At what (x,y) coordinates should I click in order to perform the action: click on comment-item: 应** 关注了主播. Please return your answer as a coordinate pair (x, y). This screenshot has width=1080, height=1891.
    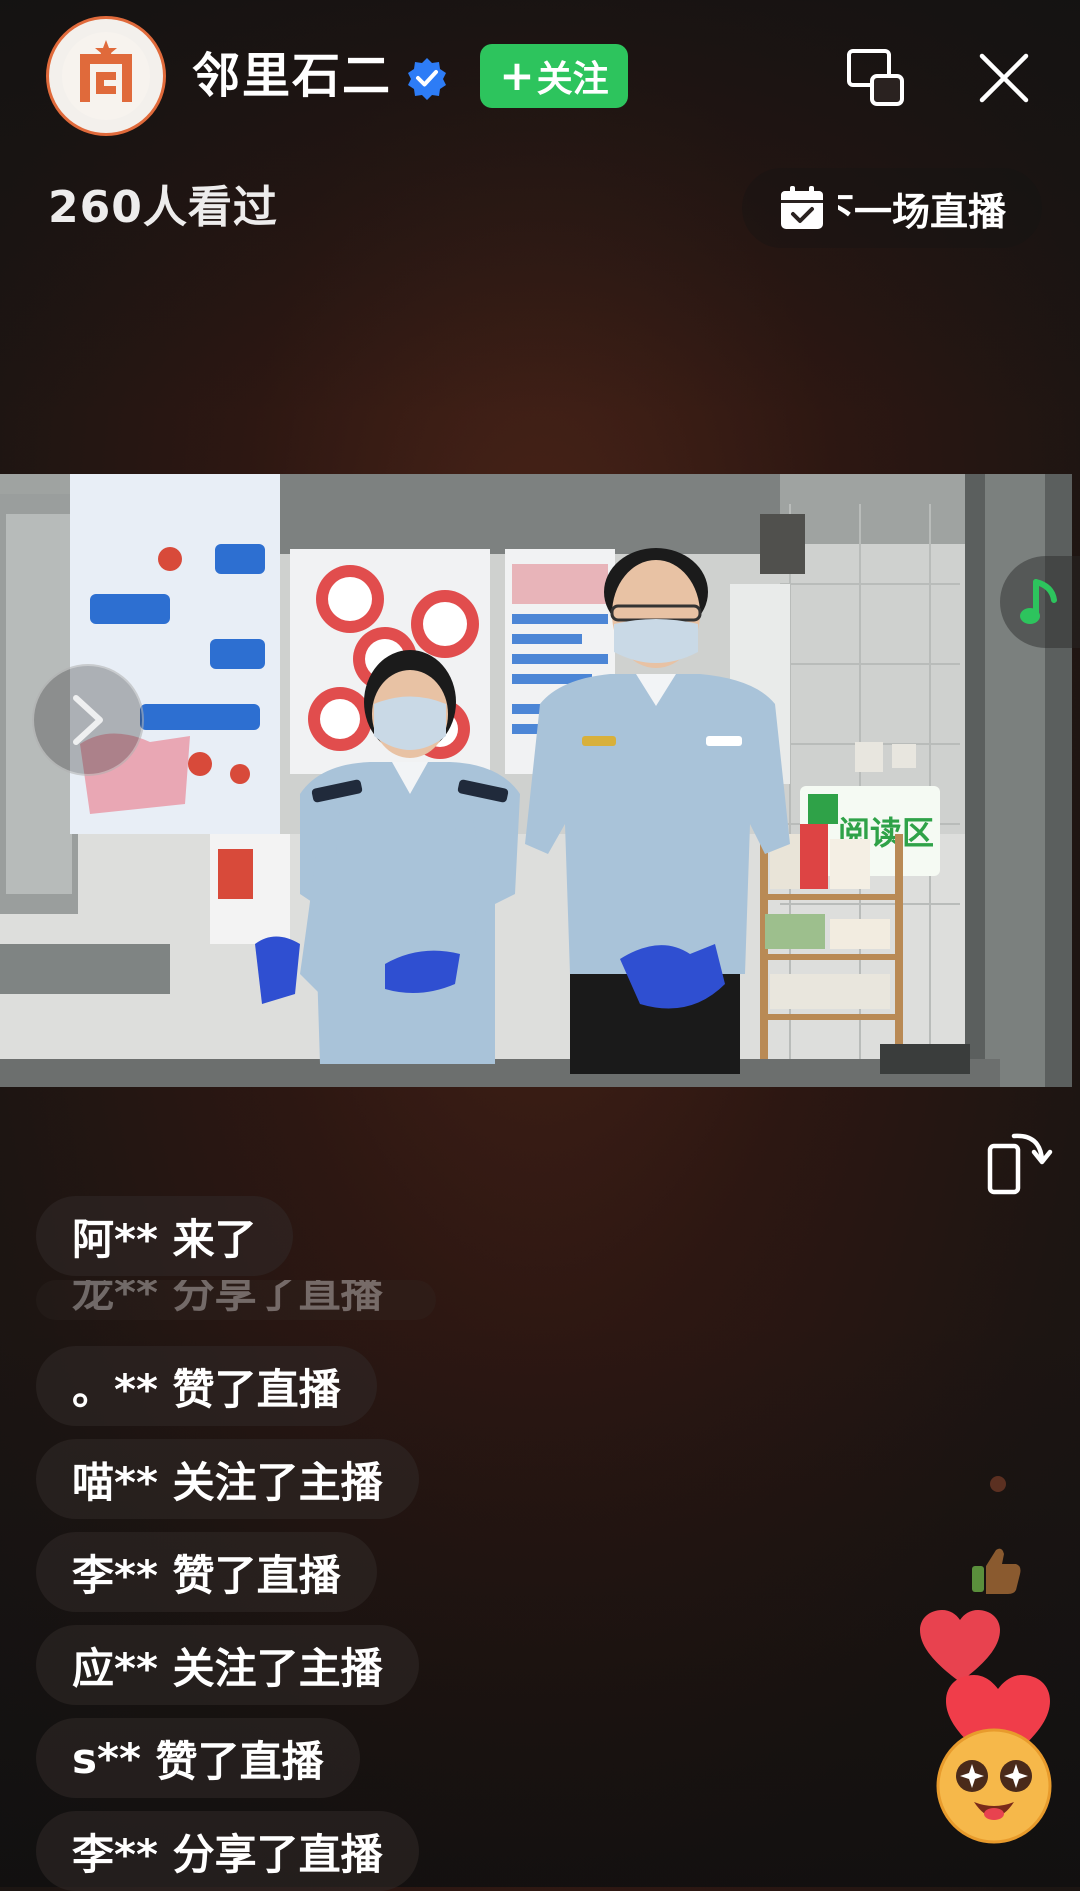
    Looking at the image, I should click on (227, 1665).